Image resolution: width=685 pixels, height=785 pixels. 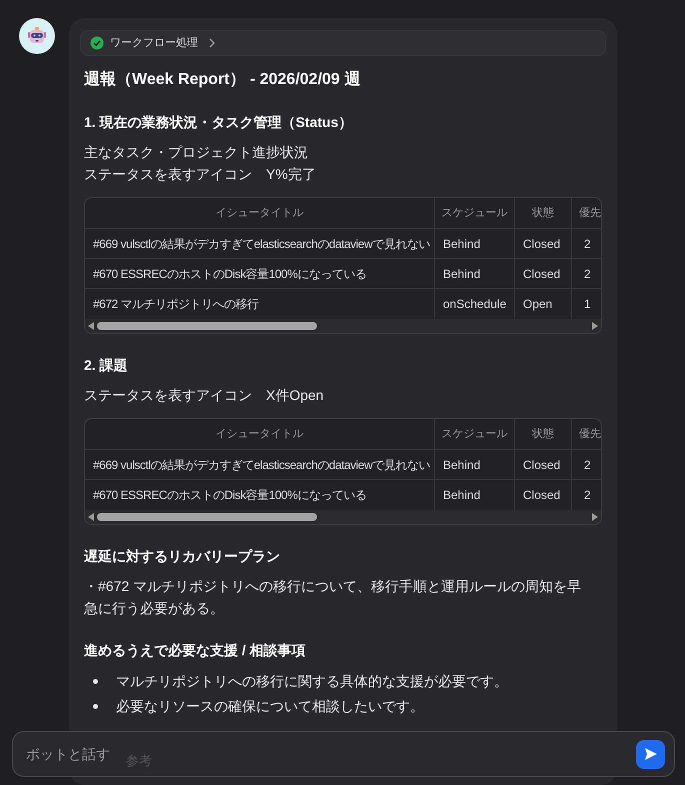 I want to click on report-title: 週報（Week Report） - 2026/02/09 週, so click(x=223, y=80).